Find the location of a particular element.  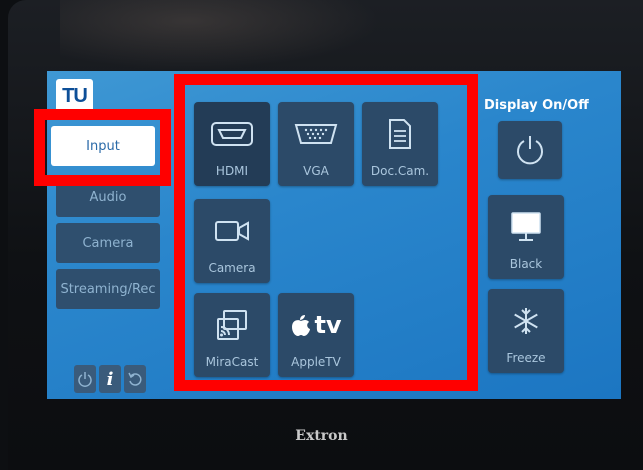

info-icon-glyph: i is located at coordinates (110, 379).